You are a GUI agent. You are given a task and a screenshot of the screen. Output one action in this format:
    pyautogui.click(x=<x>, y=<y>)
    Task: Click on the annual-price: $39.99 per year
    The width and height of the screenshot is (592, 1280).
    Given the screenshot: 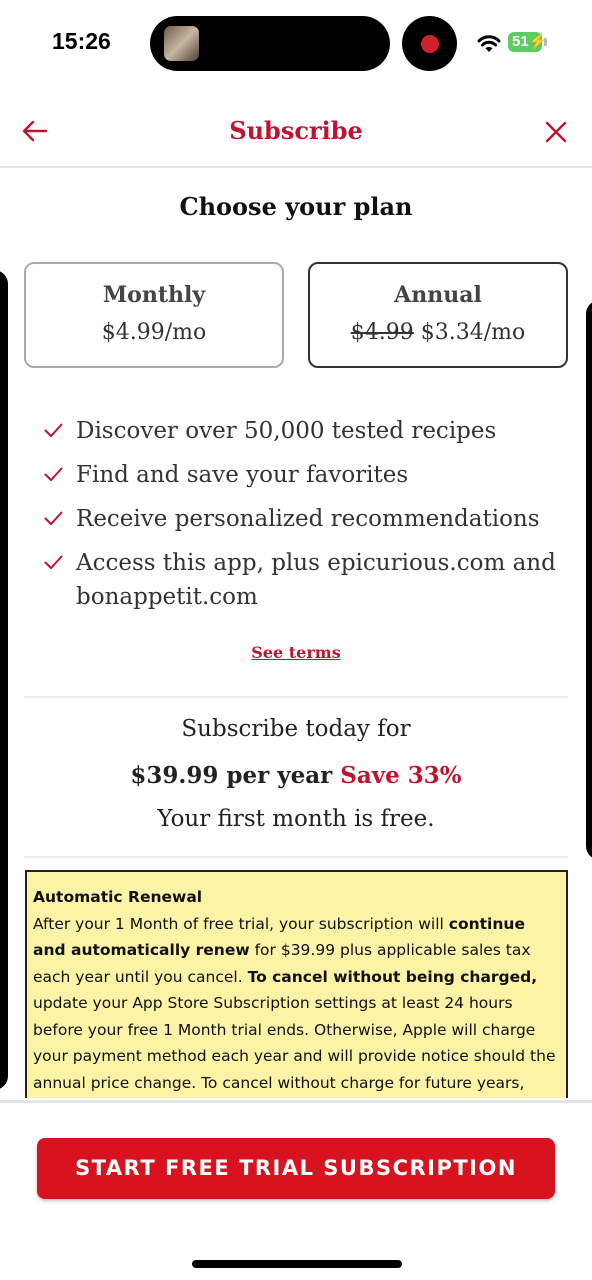 What is the action you would take?
    pyautogui.click(x=231, y=775)
    